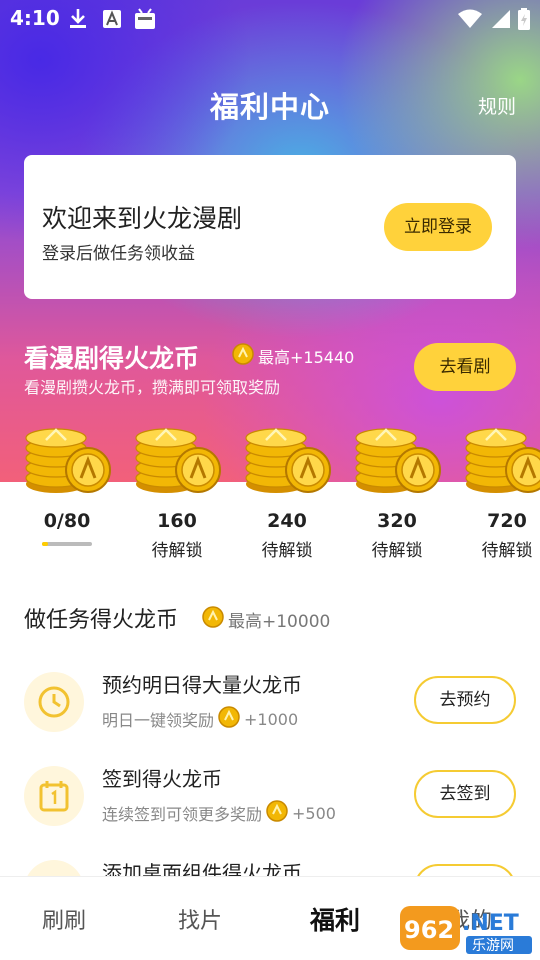 The width and height of the screenshot is (540, 960). I want to click on milestone-progress-bar, so click(67, 544).